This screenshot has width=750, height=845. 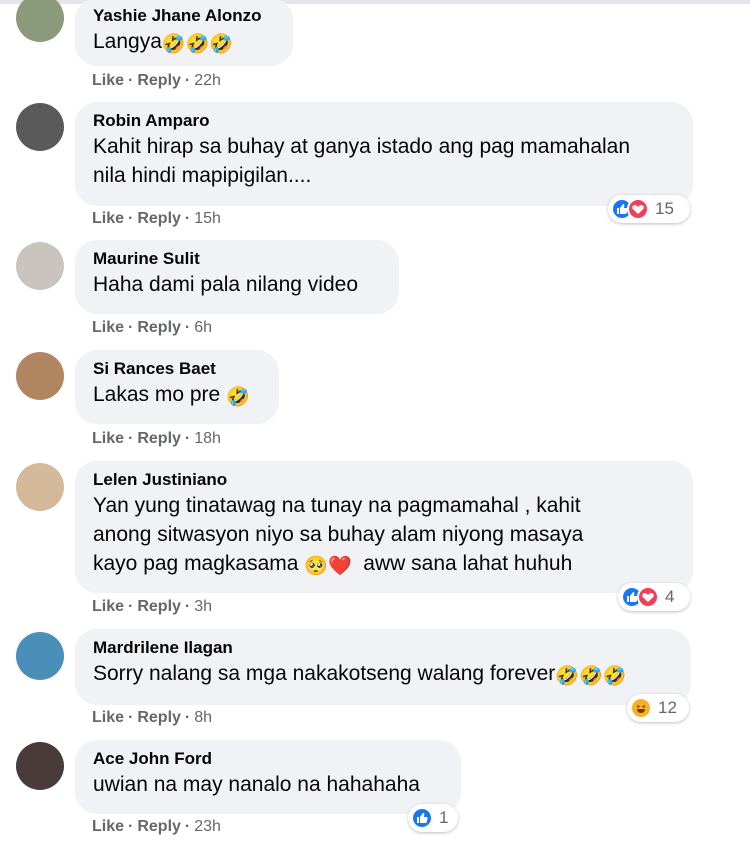 I want to click on haha-reaction-icon, so click(x=641, y=708).